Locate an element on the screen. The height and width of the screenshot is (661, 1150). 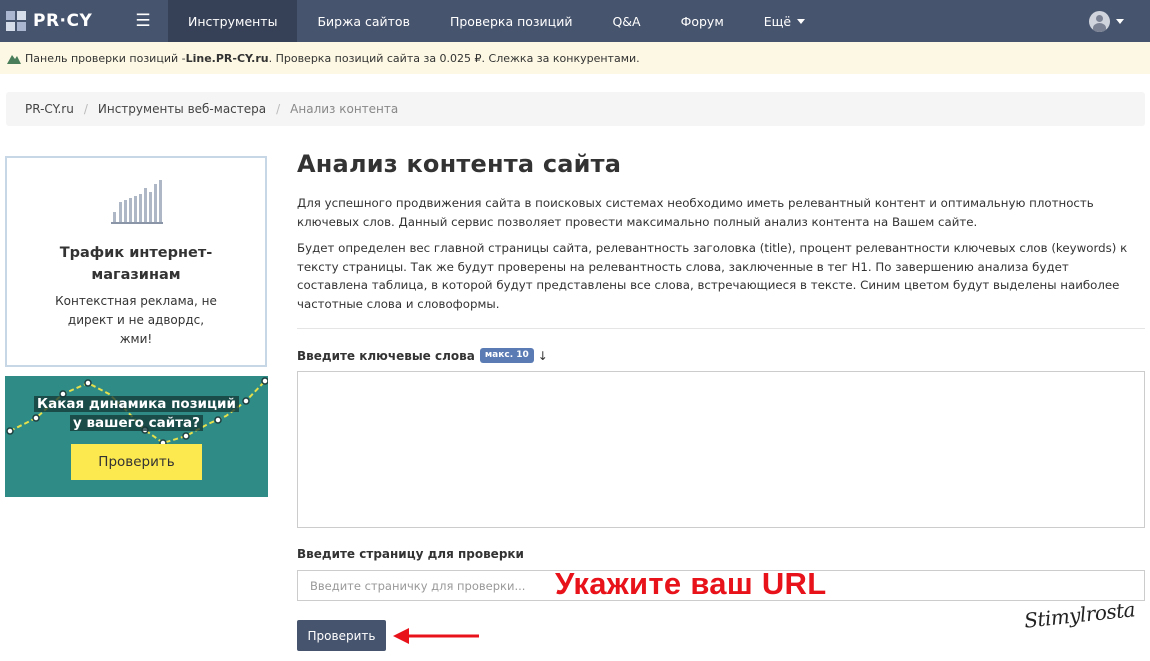
nav-more-label: Ещё is located at coordinates (777, 21).